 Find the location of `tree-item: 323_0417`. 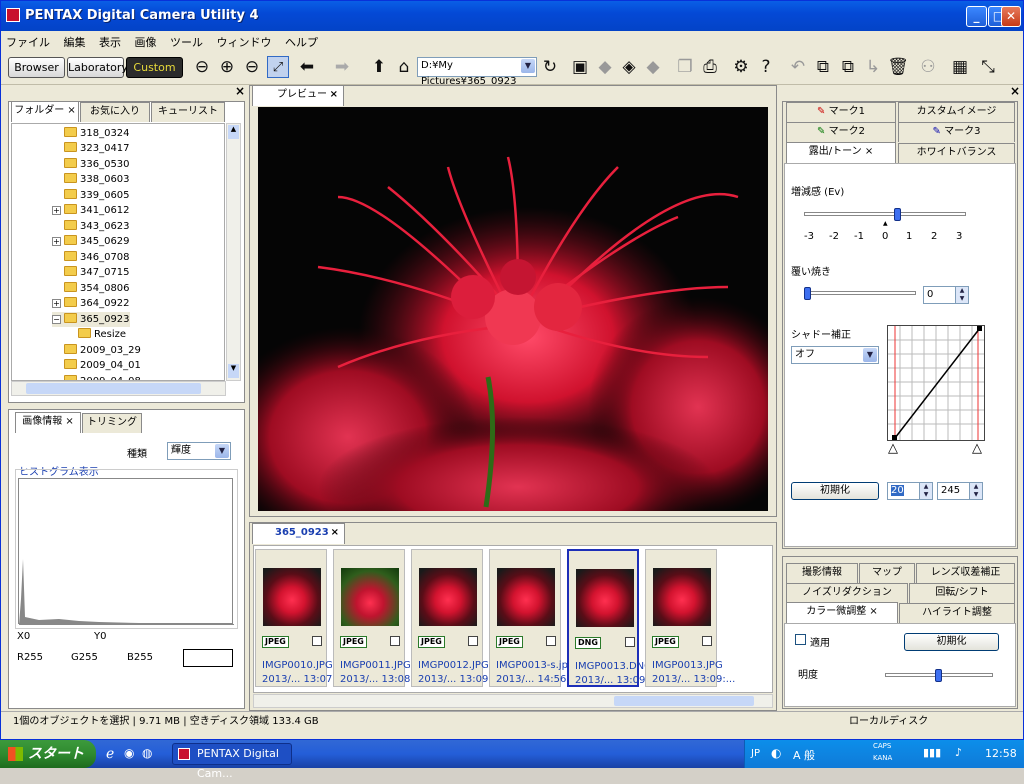

tree-item: 323_0417 is located at coordinates (97, 148).